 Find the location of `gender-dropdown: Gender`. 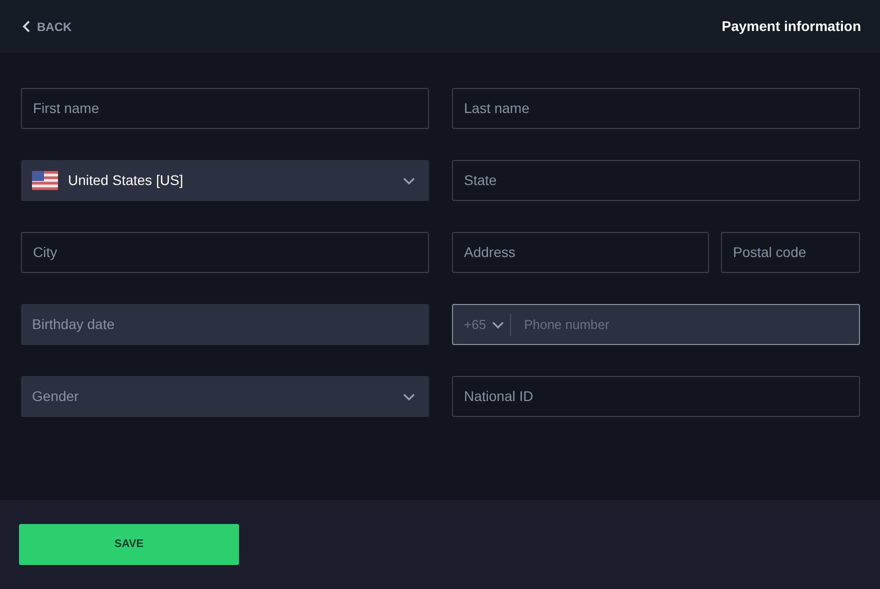

gender-dropdown: Gender is located at coordinates (225, 396).